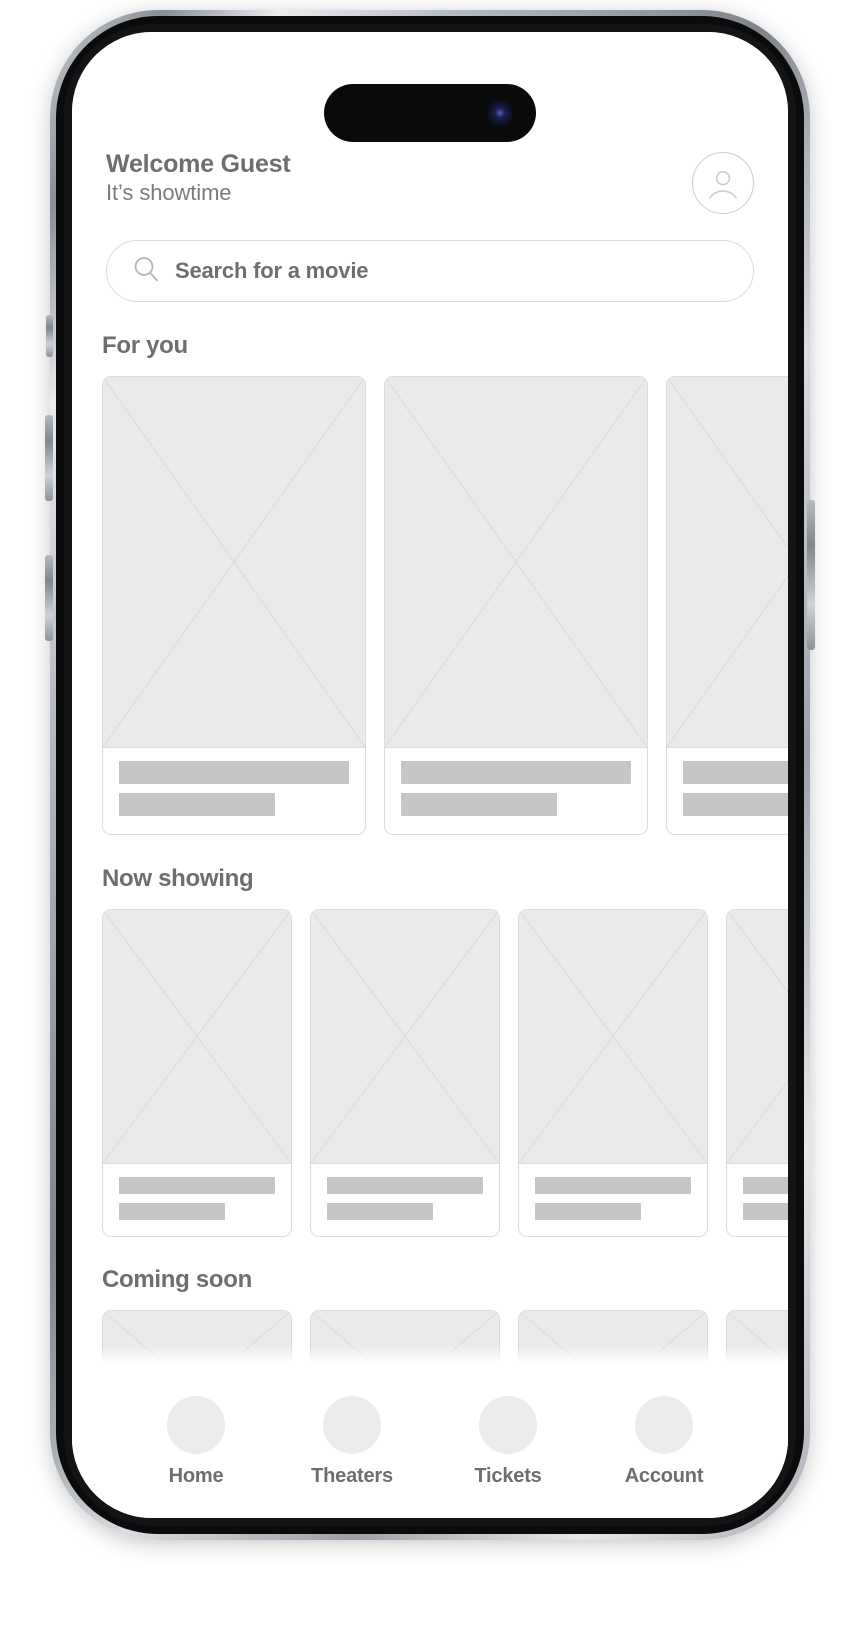  Describe the element at coordinates (352, 1476) in the screenshot. I see `nav-label: Theaters` at that location.